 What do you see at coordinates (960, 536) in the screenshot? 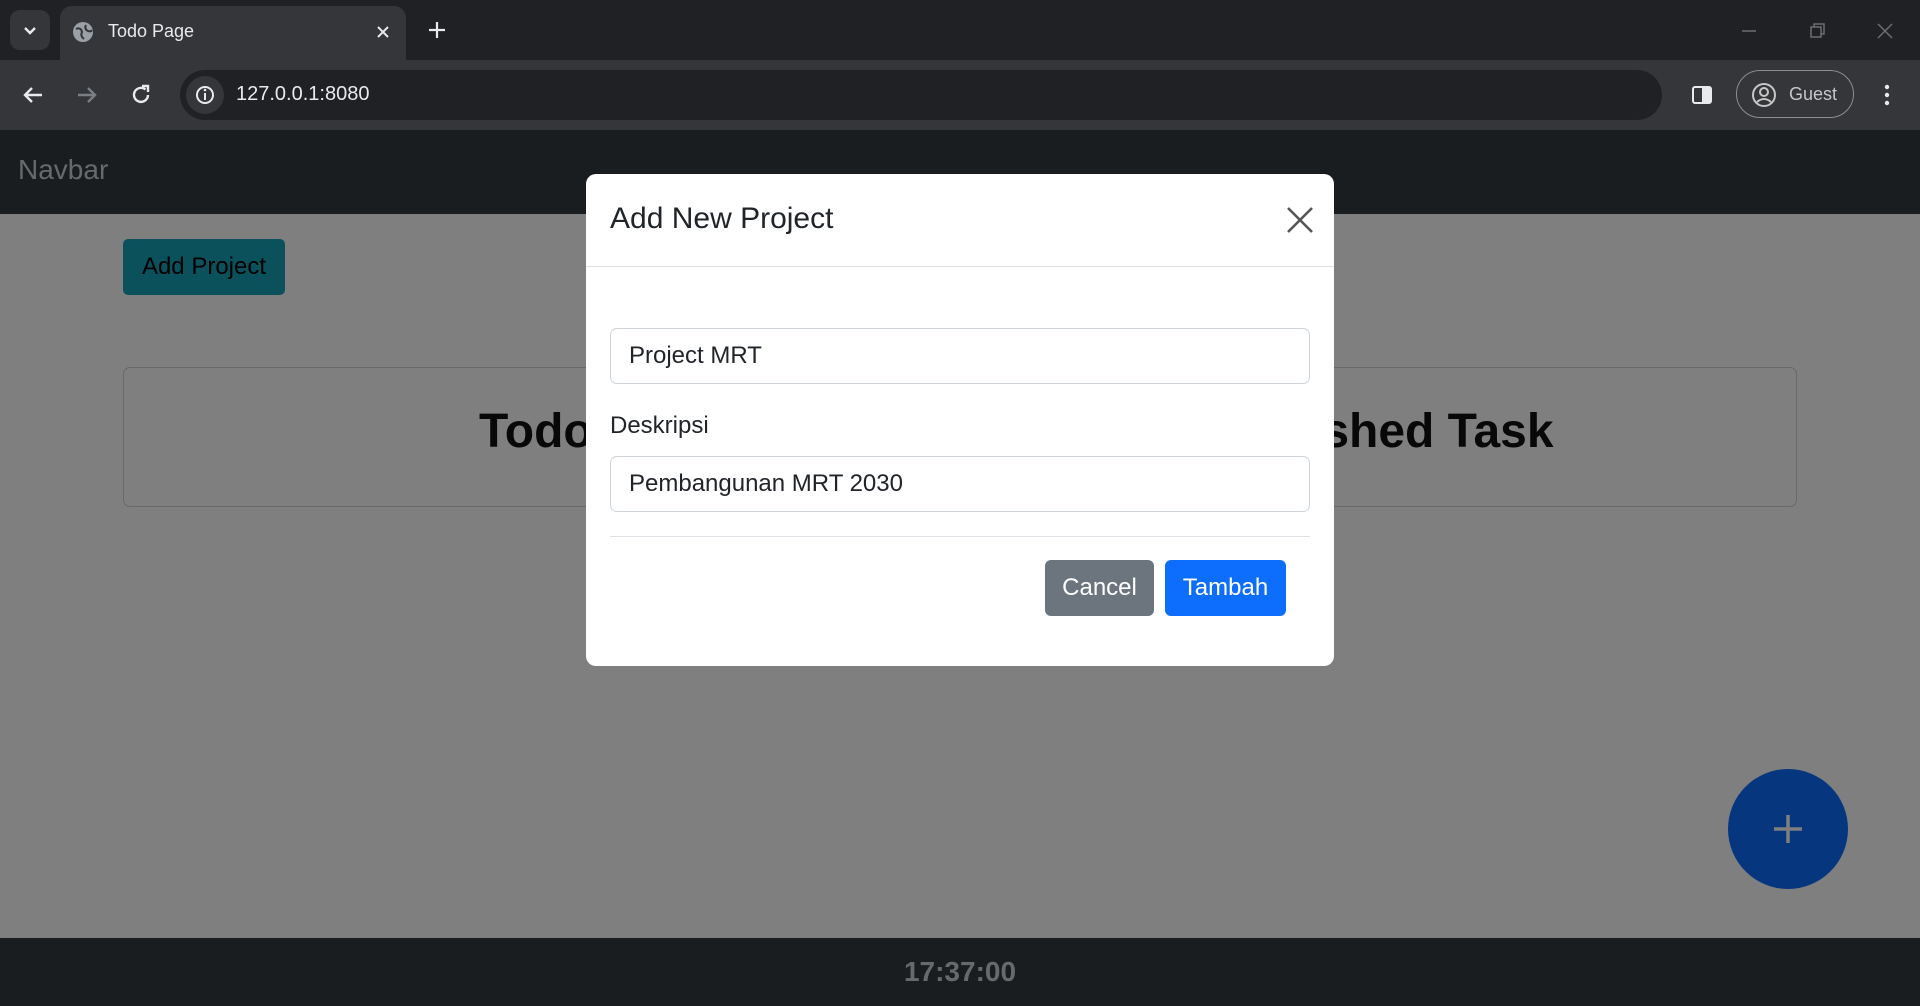
I see `modal-divider` at bounding box center [960, 536].